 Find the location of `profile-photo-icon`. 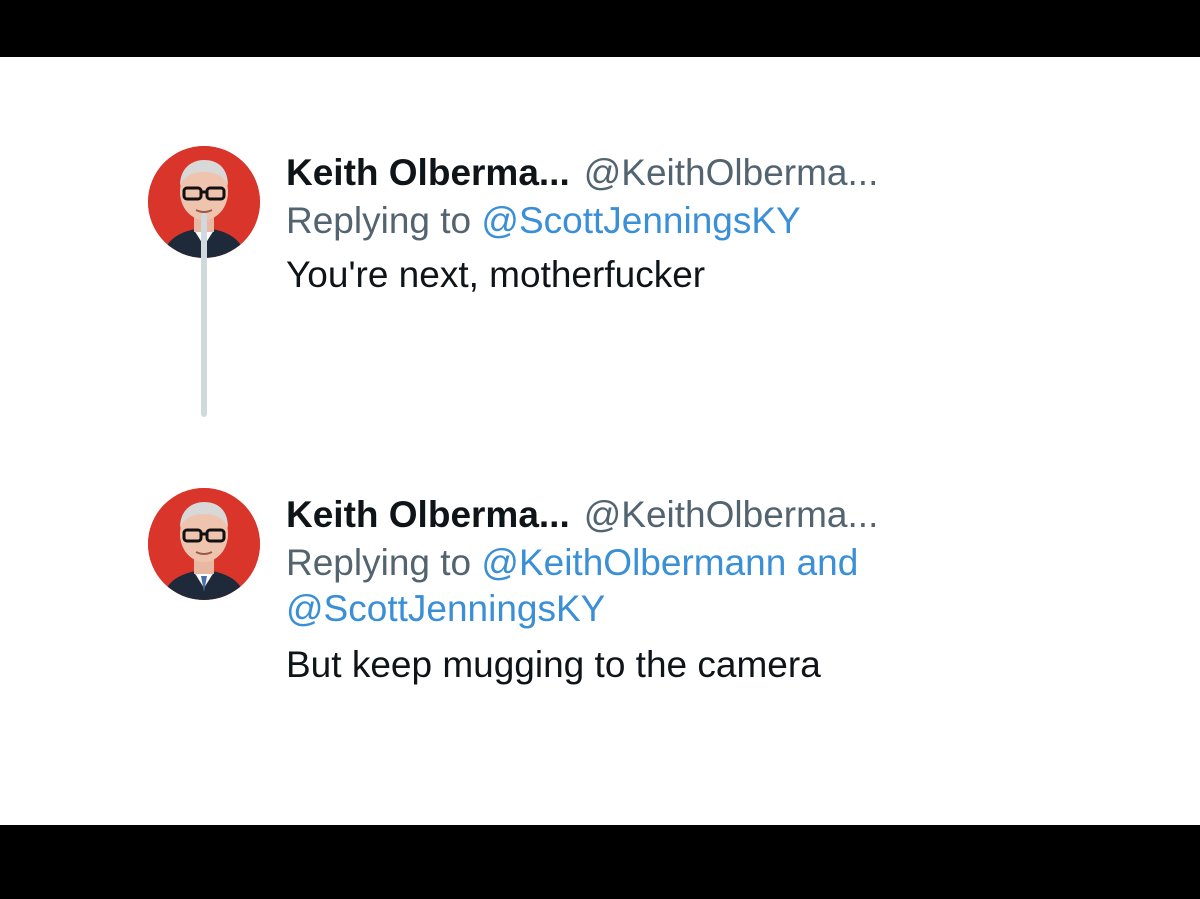

profile-photo-icon is located at coordinates (204, 544).